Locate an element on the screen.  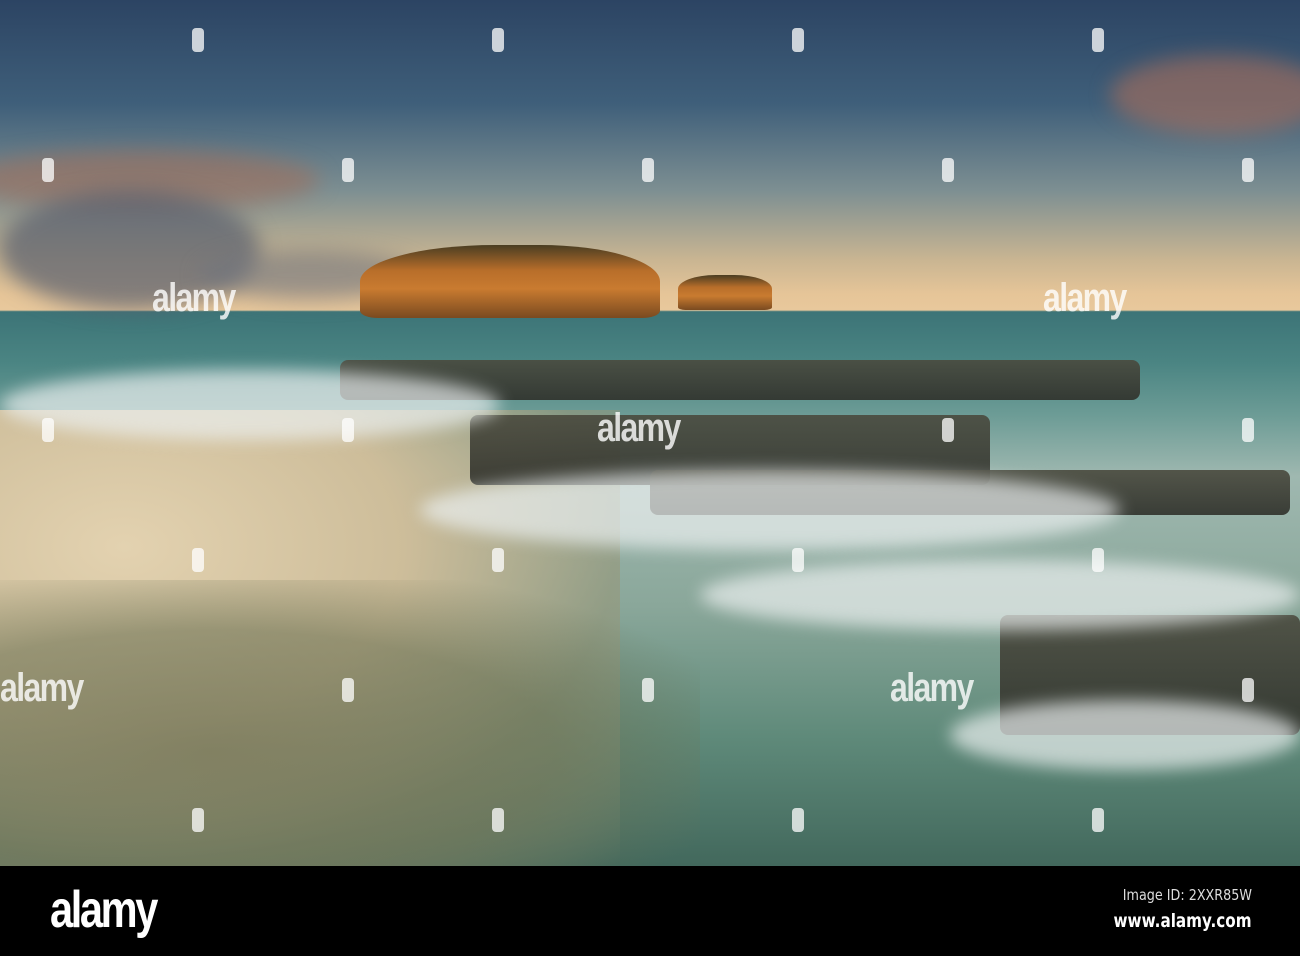
image-id: Image ID: 2XXR85W is located at coordinates (1187, 895).